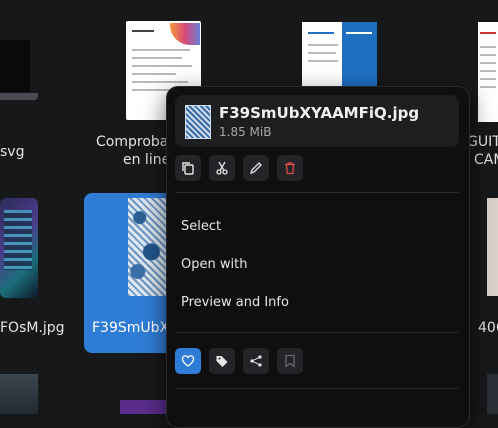  What do you see at coordinates (235, 302) in the screenshot?
I see `menu-item-preview-info: Preview and Info` at bounding box center [235, 302].